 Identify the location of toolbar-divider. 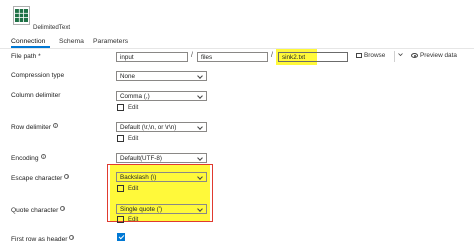
(394, 56).